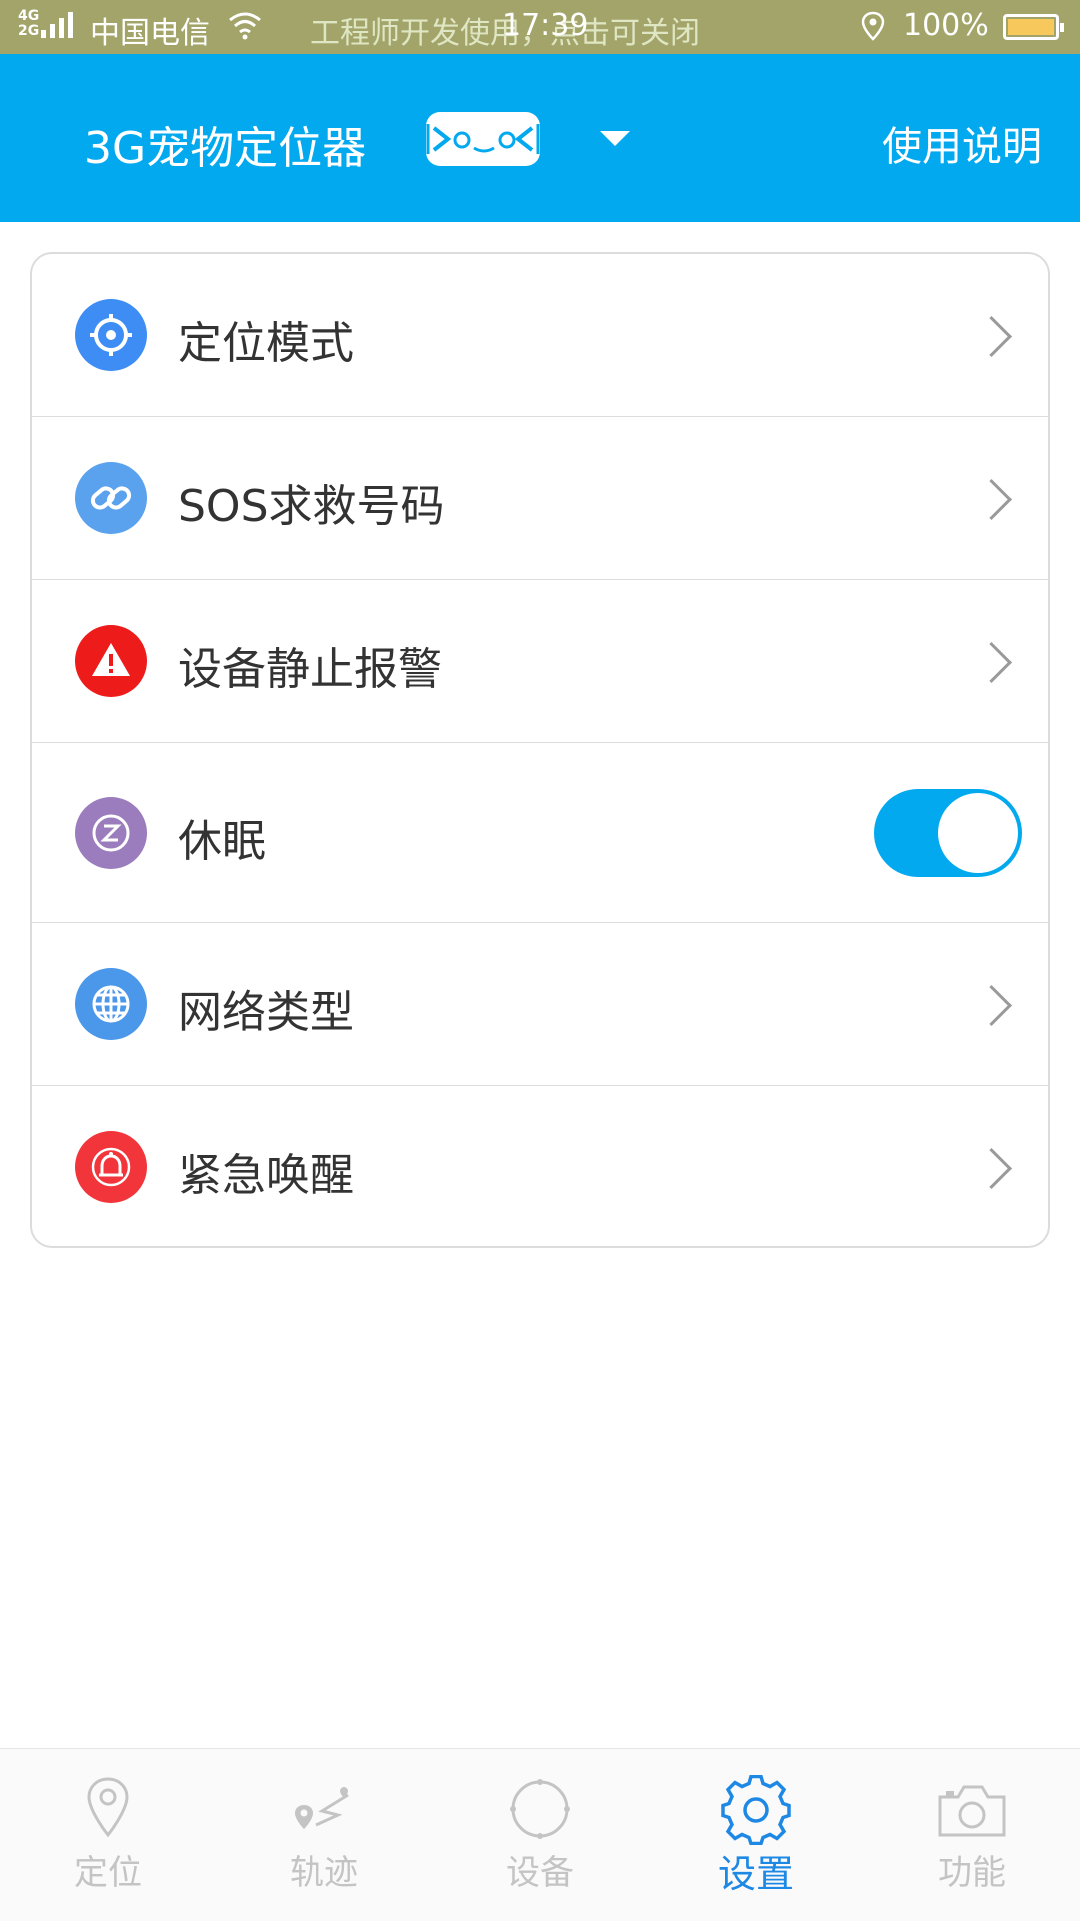 This screenshot has height=1921, width=1080. I want to click on settings-item-label: 定位模式, so click(266, 343).